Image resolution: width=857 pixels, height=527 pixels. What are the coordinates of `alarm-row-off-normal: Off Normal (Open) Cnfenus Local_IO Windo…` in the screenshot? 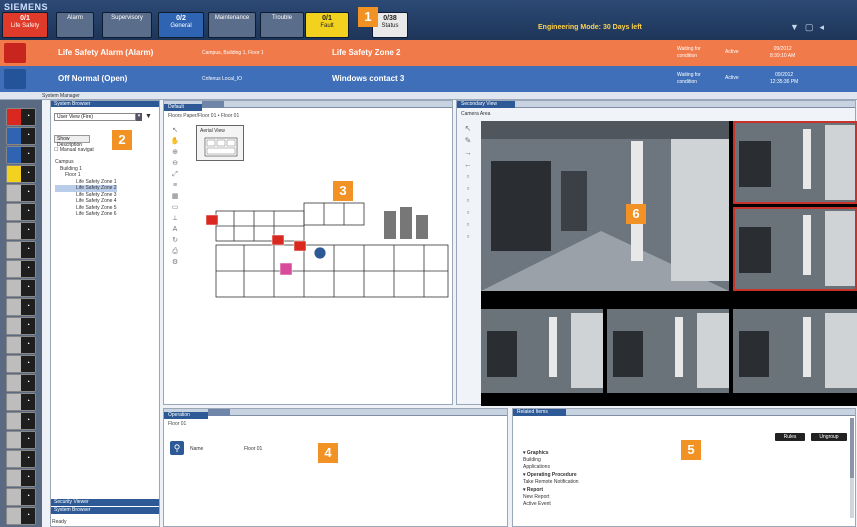 It's located at (428, 79).